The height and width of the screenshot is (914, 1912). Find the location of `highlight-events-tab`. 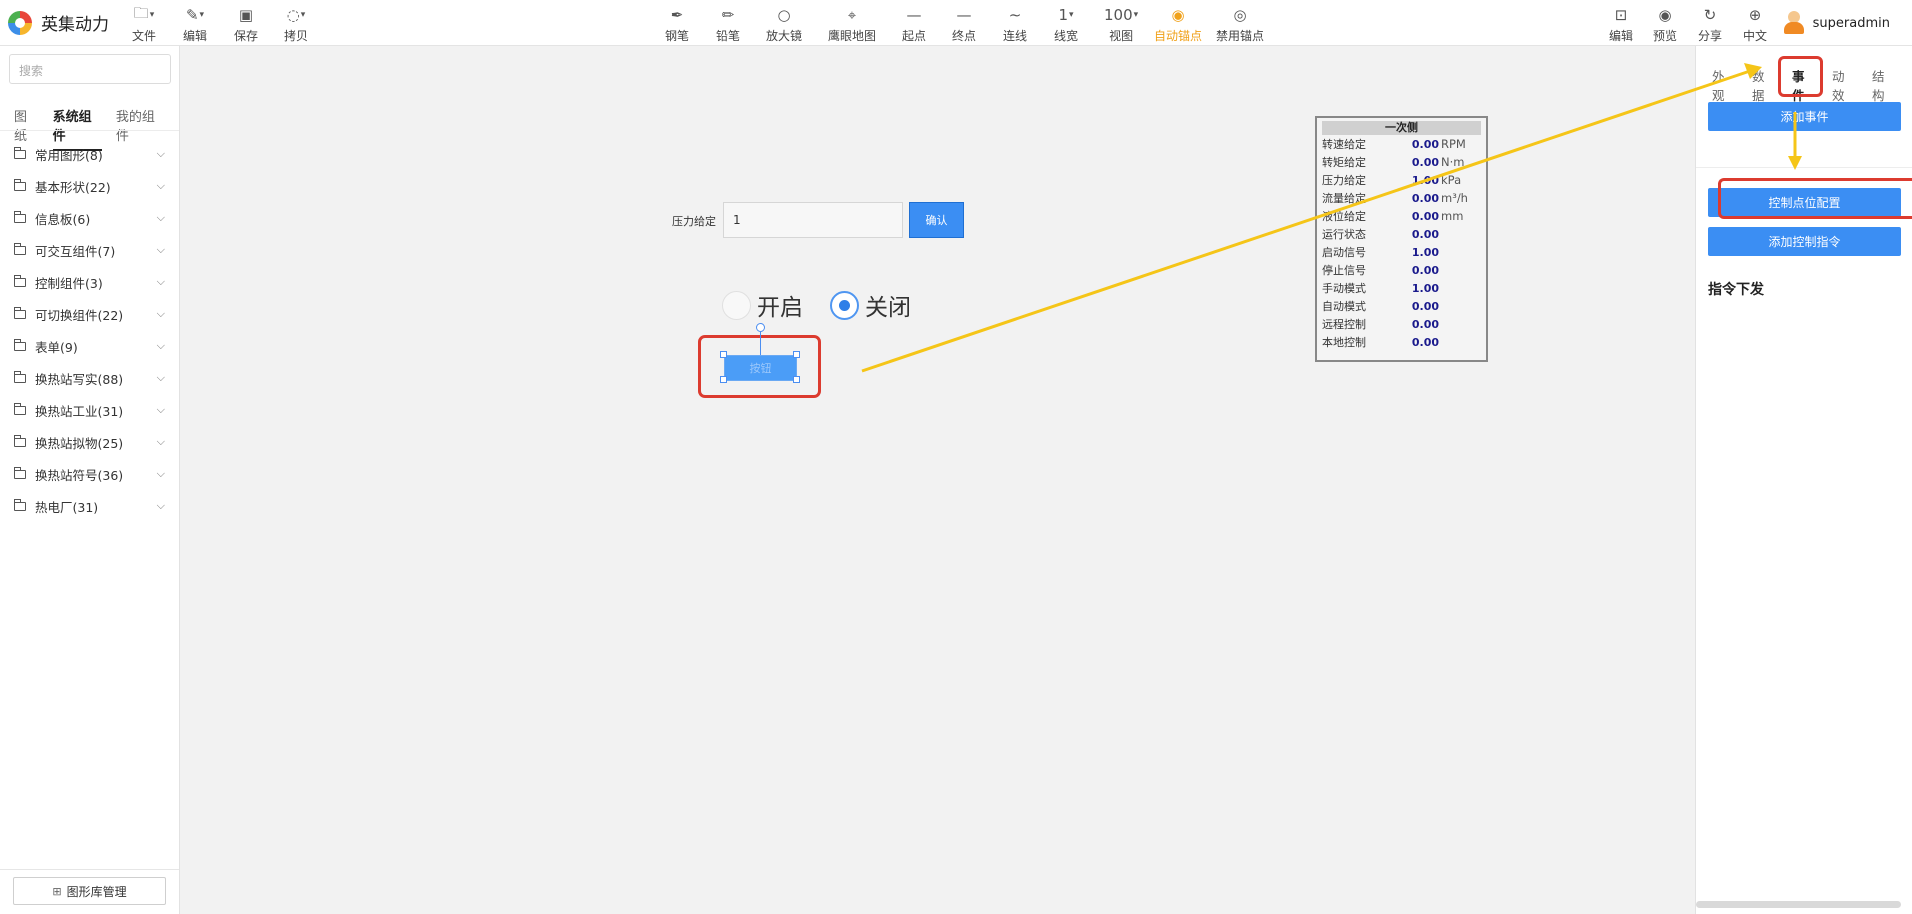

highlight-events-tab is located at coordinates (1800, 76).